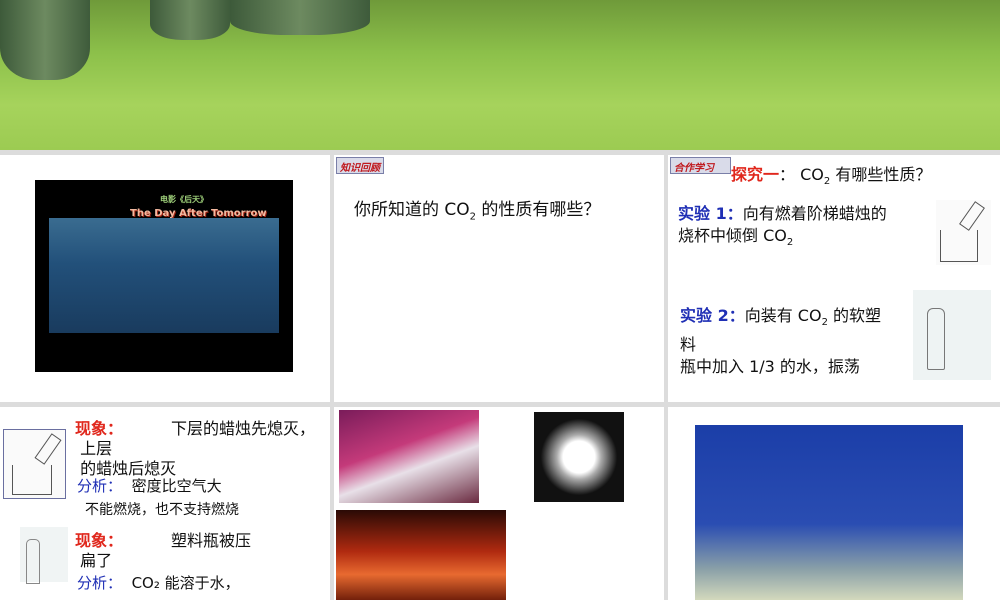 This screenshot has width=1000, height=600. Describe the element at coordinates (360, 165) in the screenshot. I see `section-tag: 知识回顾` at that location.